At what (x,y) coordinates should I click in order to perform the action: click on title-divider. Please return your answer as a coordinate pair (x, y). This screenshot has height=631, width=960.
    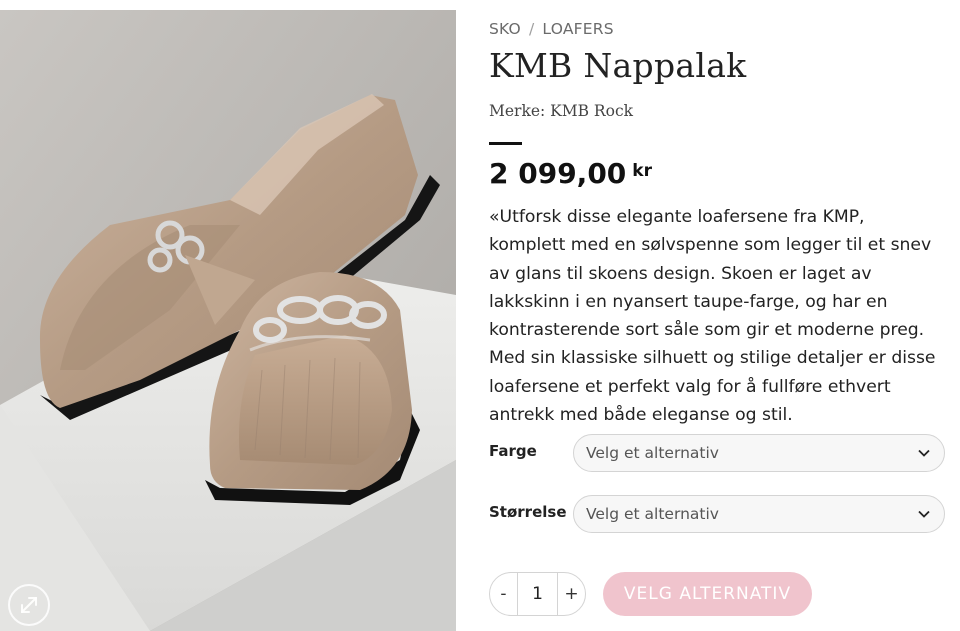
    Looking at the image, I should click on (505, 143).